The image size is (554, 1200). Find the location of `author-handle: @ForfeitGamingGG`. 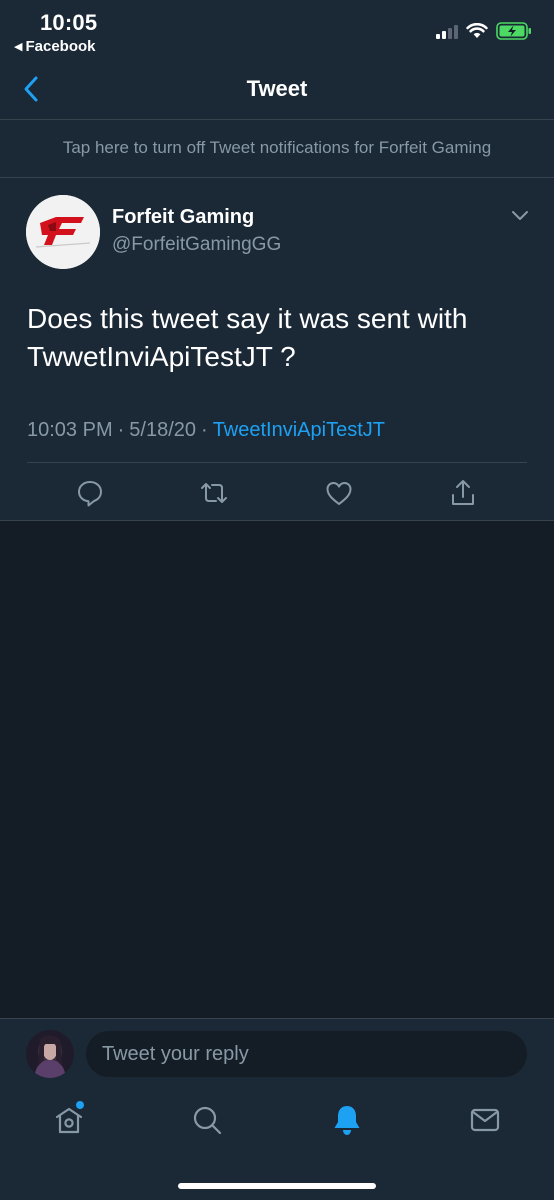

author-handle: @ForfeitGamingGG is located at coordinates (196, 245).